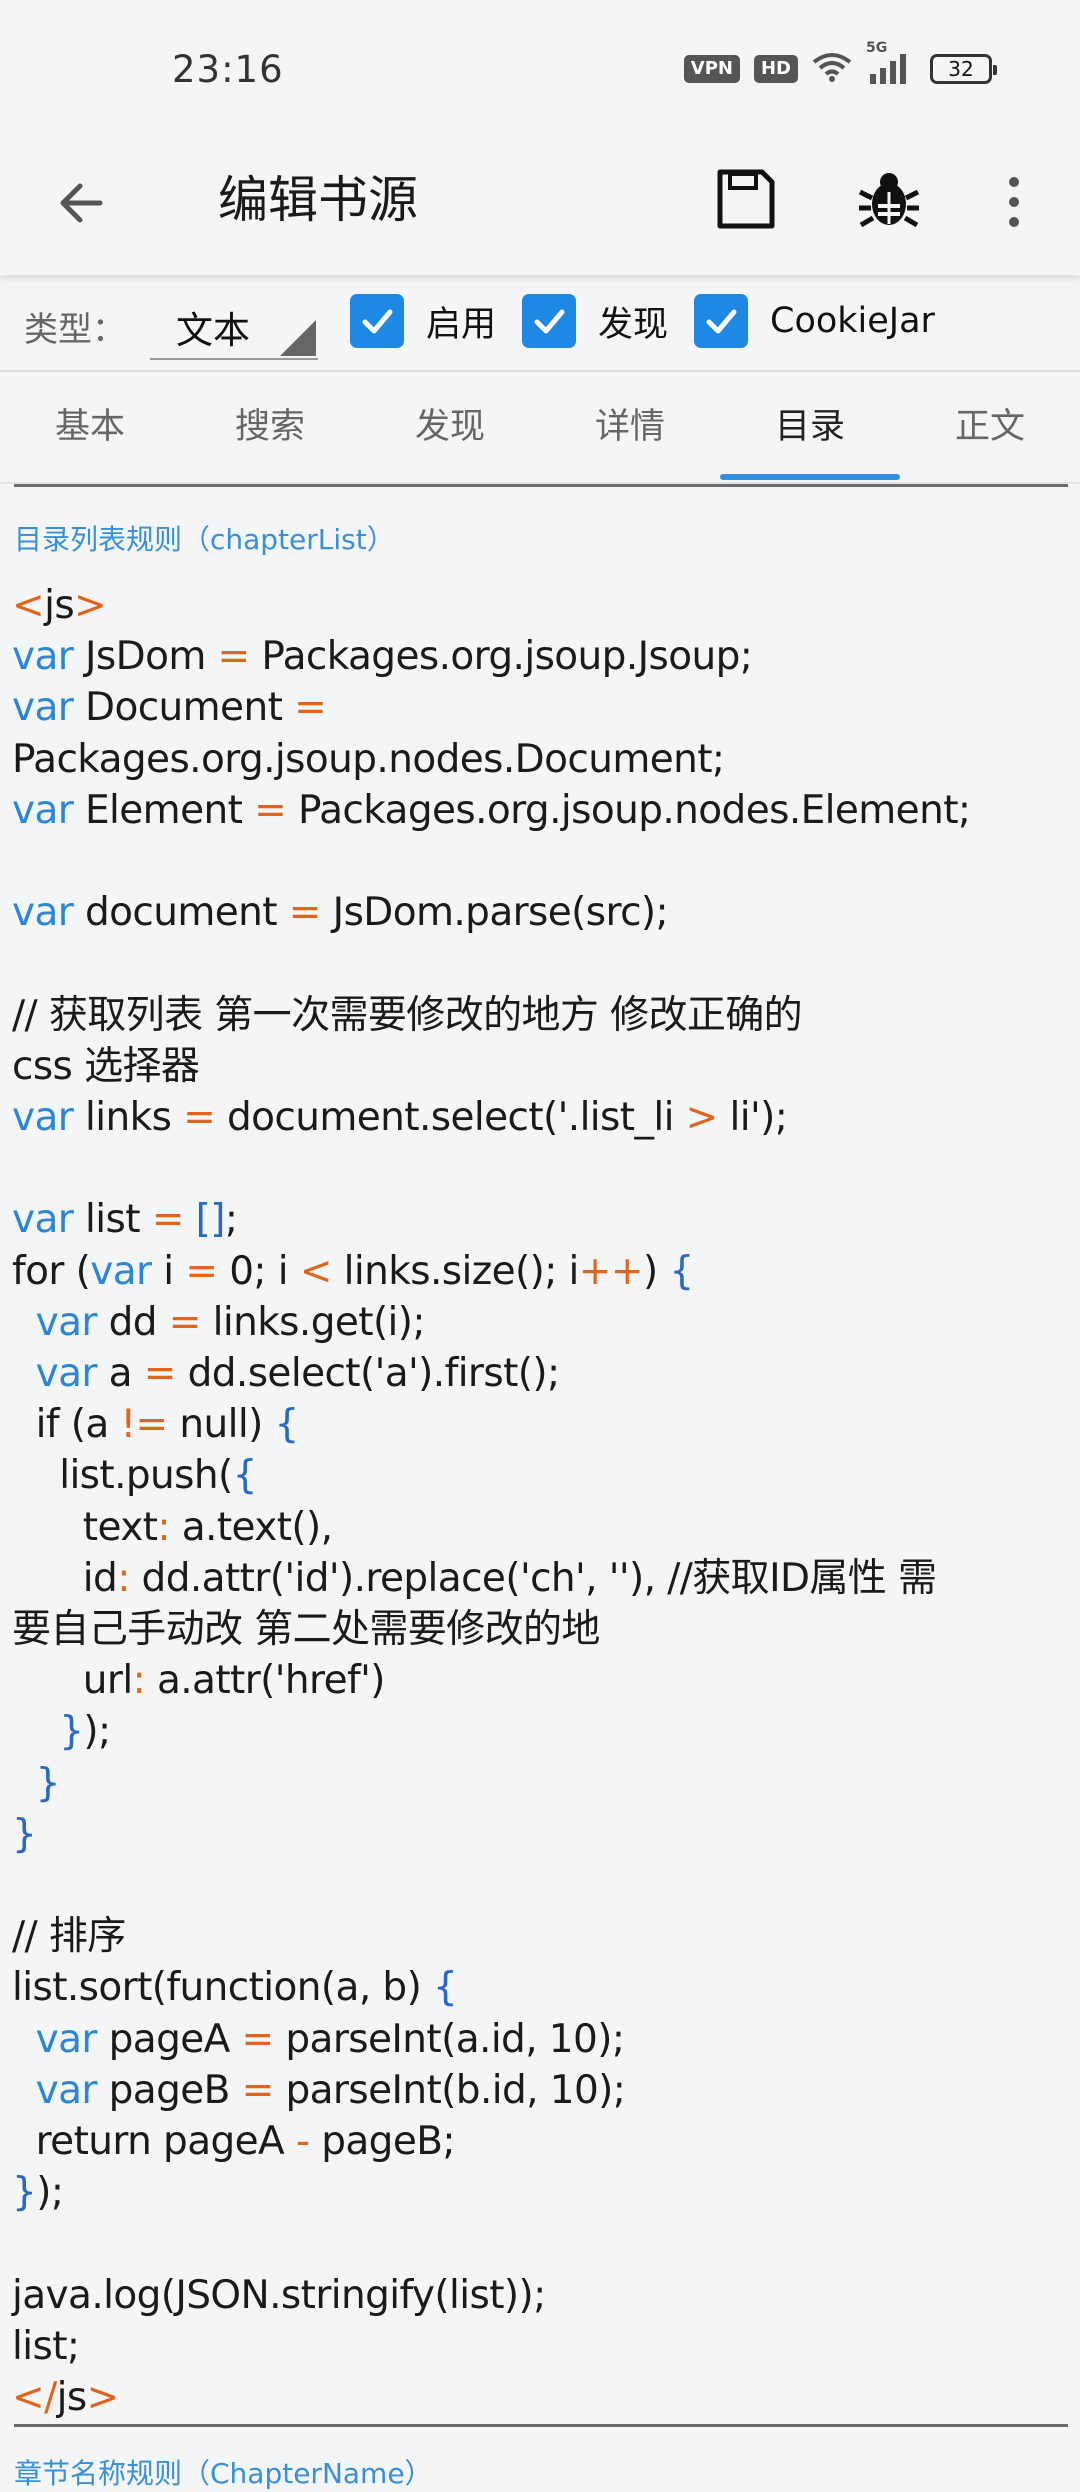  I want to click on type-select-value: 文本, so click(213, 330).